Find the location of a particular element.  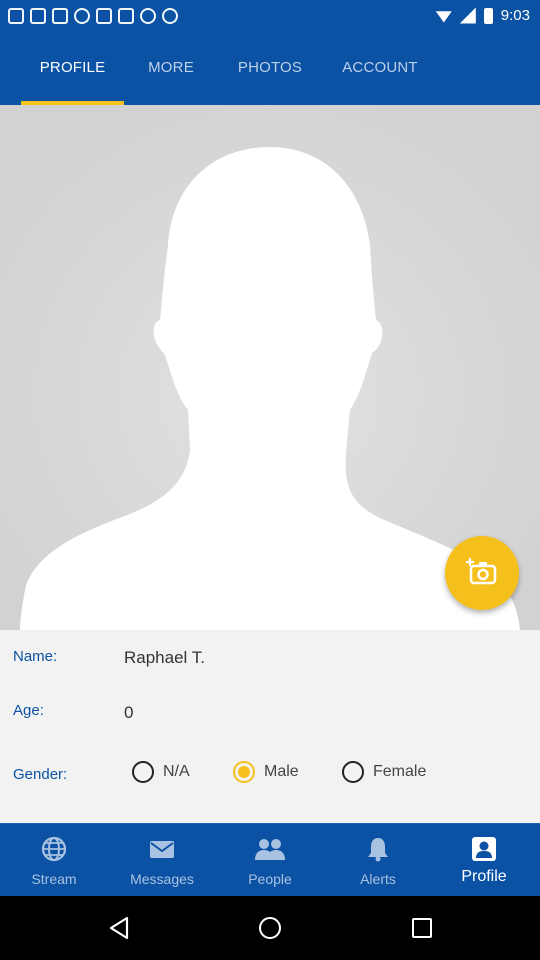

gender-option-na: N/A is located at coordinates (161, 772).